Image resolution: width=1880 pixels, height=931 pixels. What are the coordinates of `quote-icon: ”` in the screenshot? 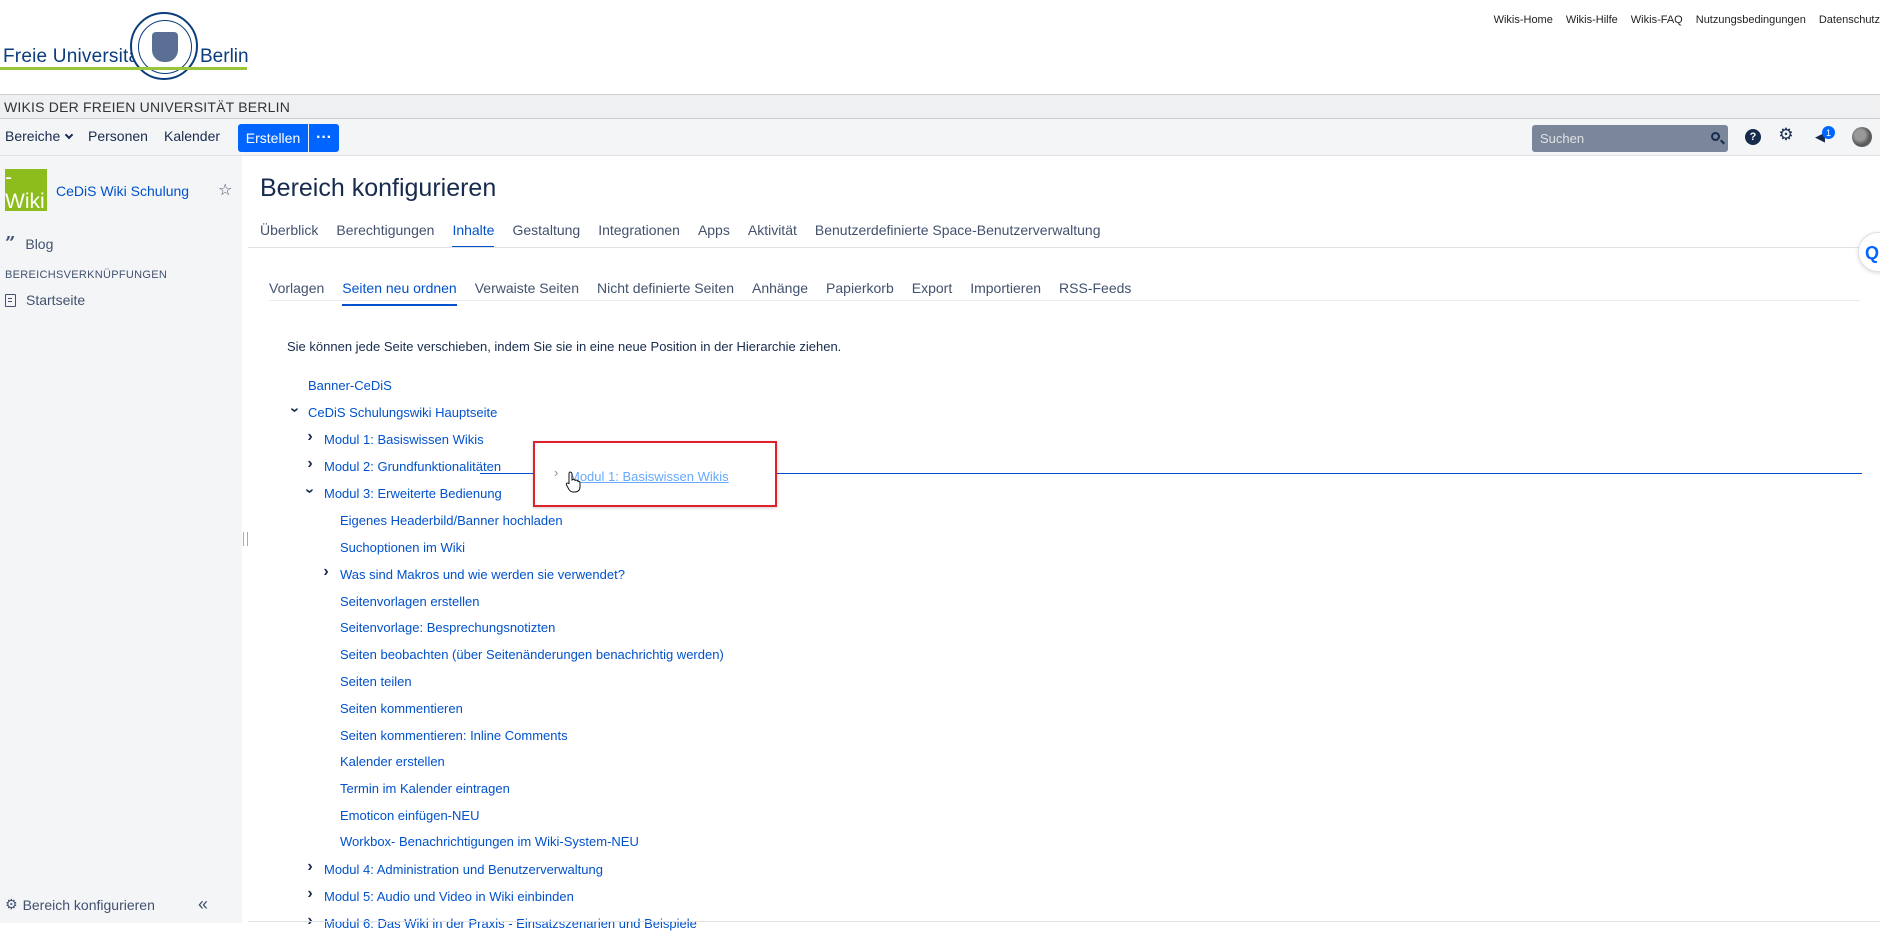 It's located at (10, 243).